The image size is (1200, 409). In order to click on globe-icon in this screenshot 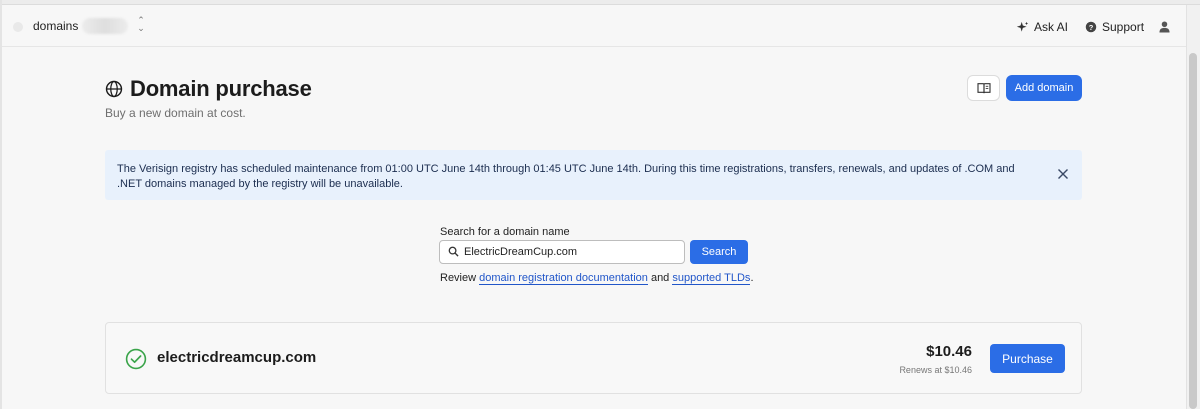, I will do `click(114, 89)`.